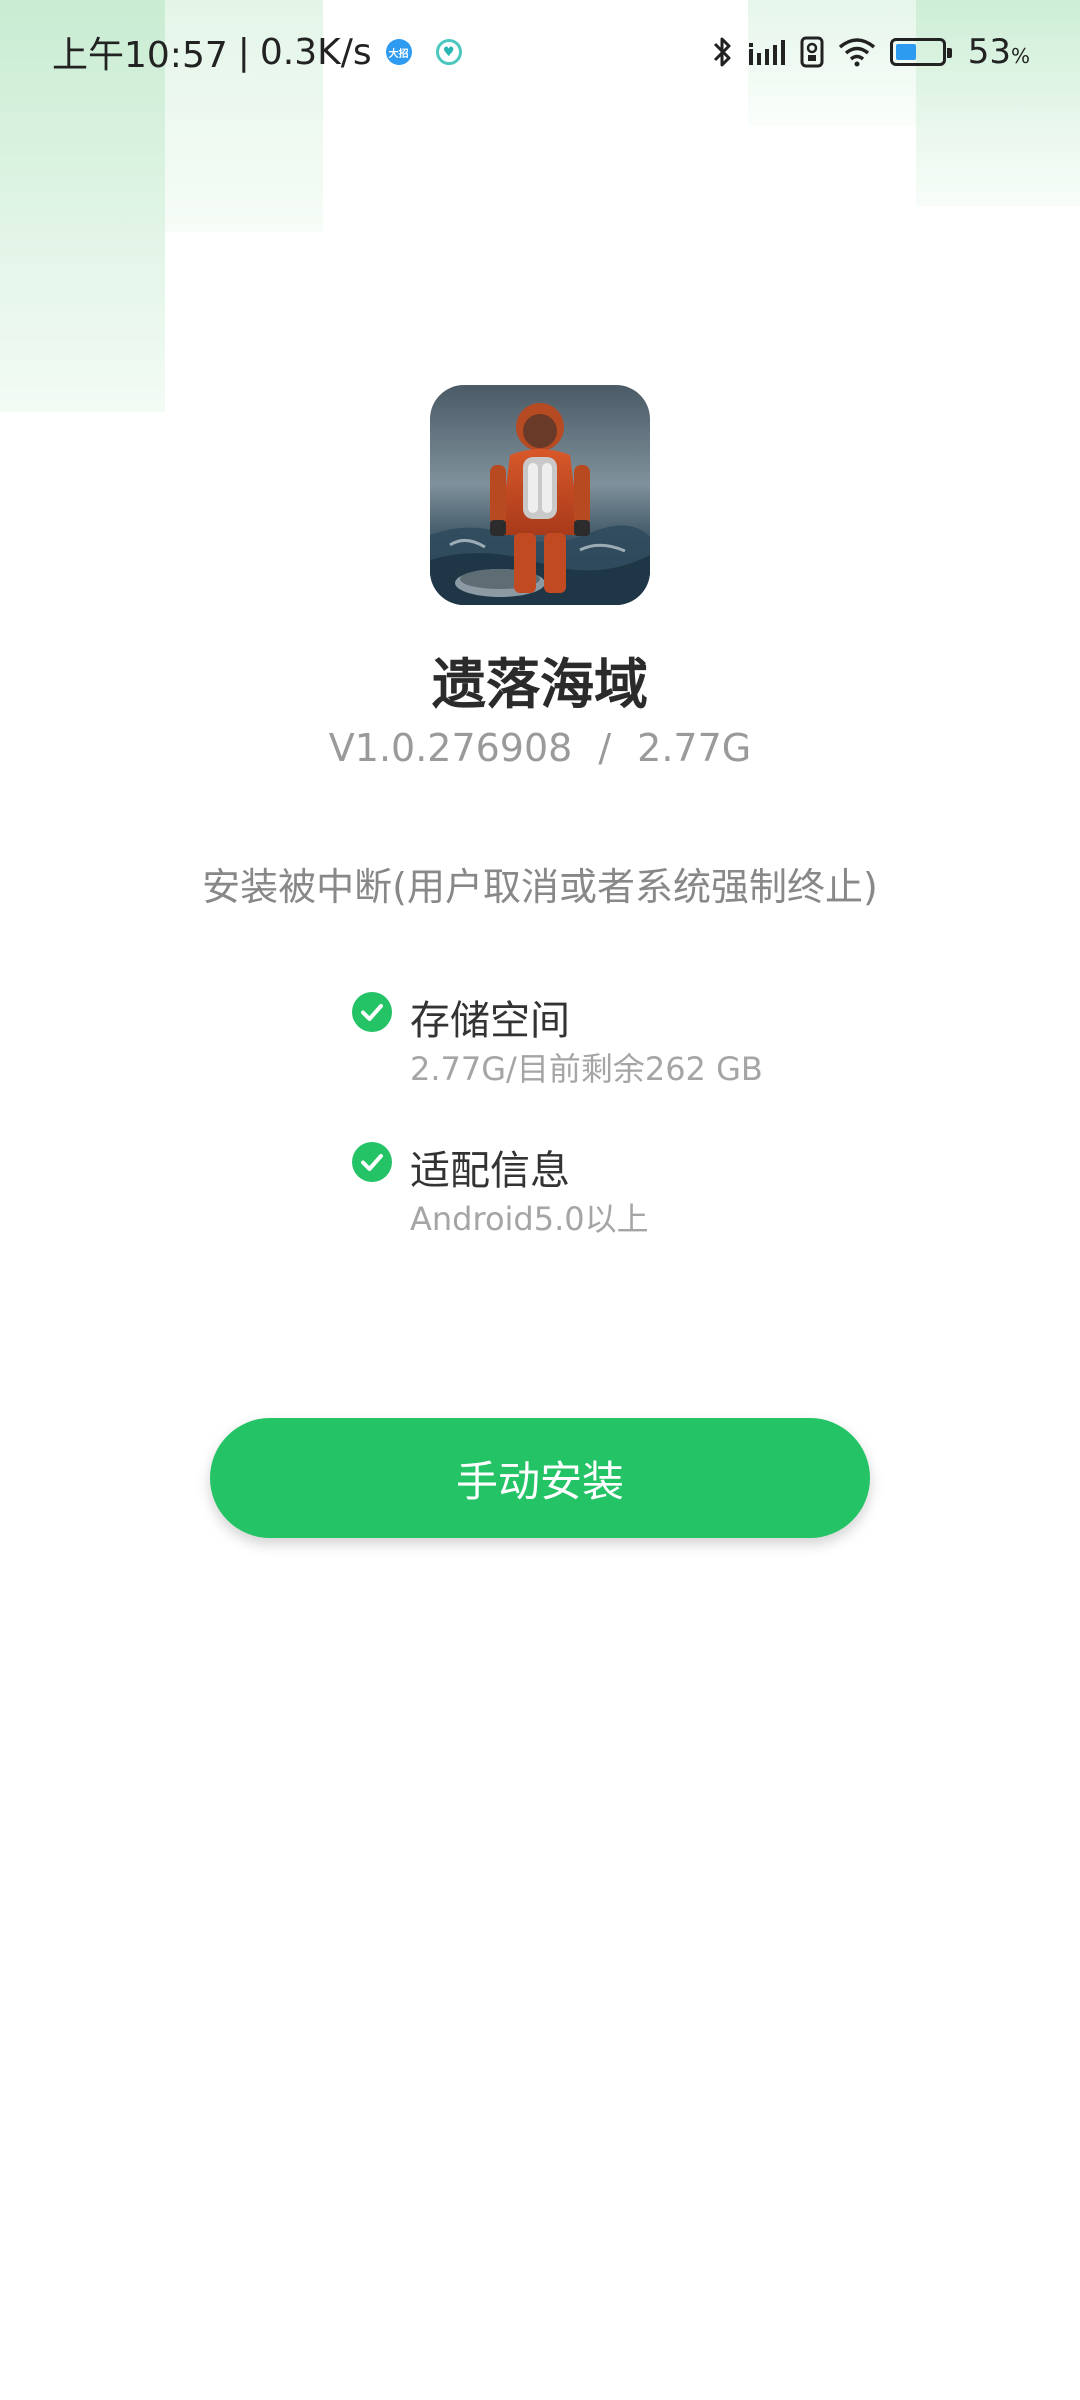 The height and width of the screenshot is (2400, 1080). I want to click on heart-notification-icon: ♥, so click(448, 52).